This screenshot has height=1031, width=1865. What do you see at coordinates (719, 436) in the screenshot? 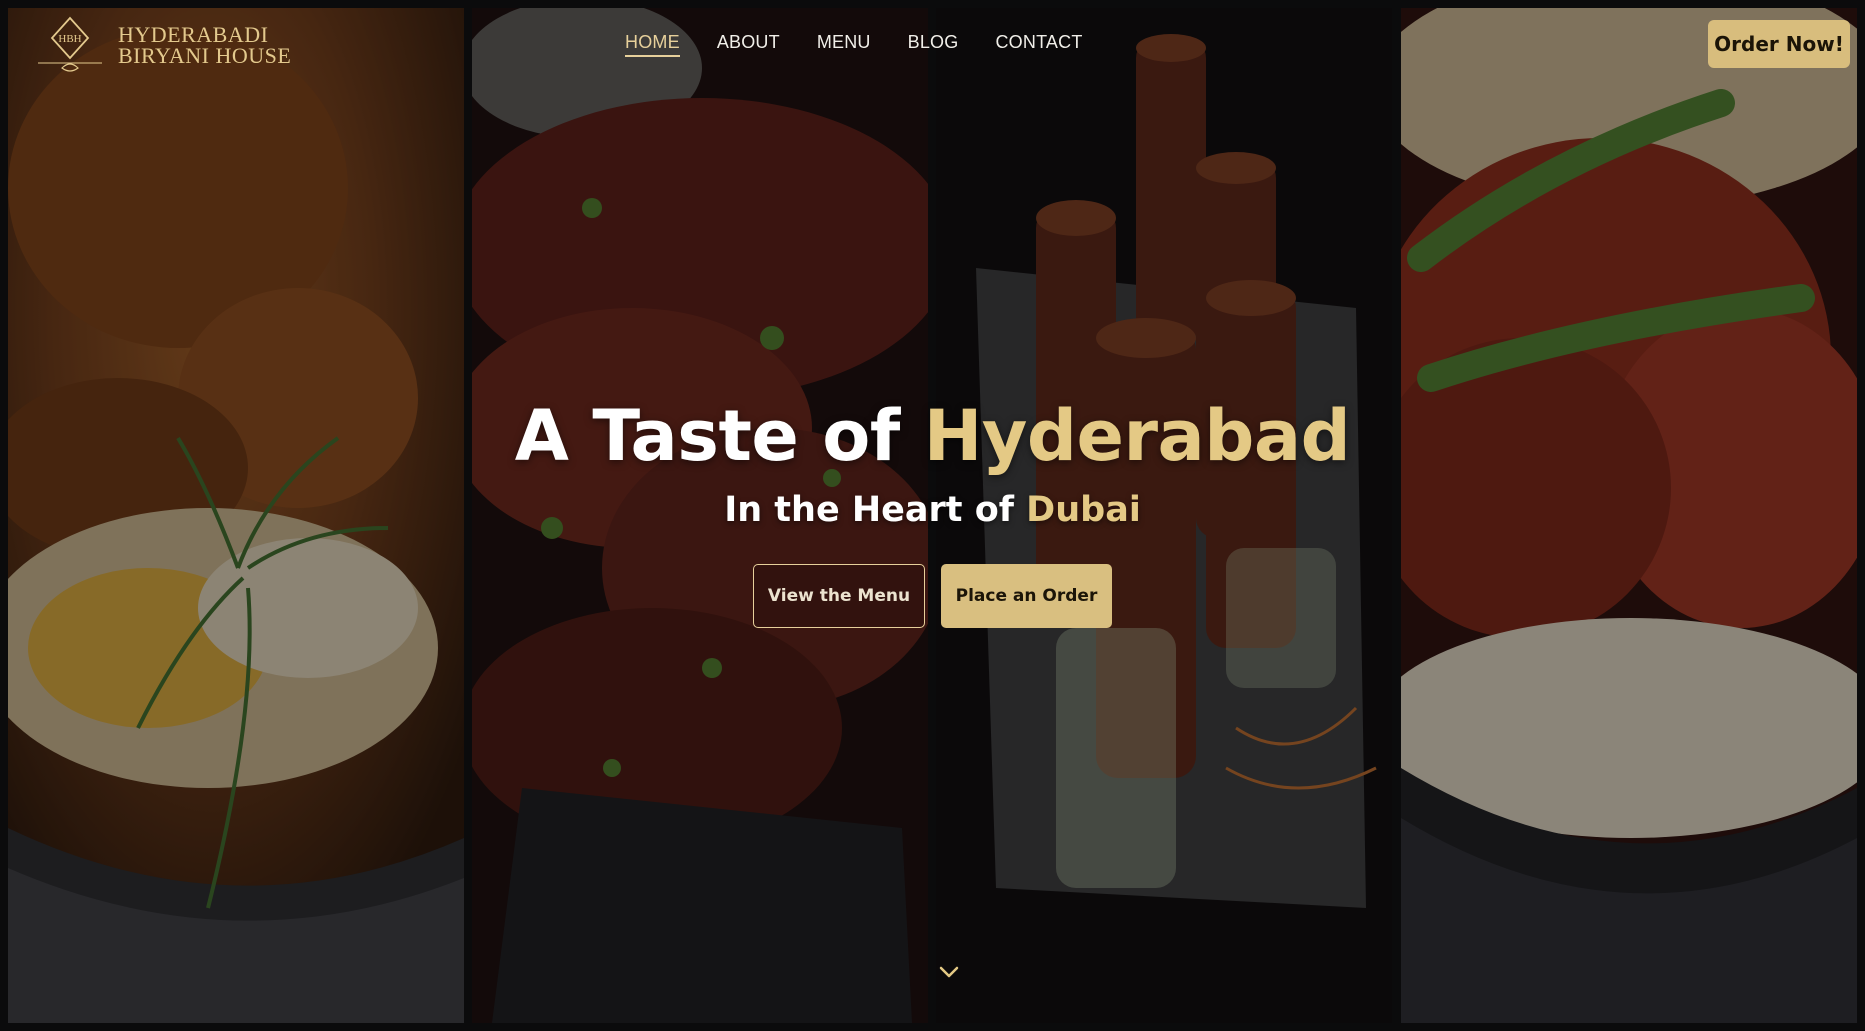
I see `headline-prefix: A Taste of` at bounding box center [719, 436].